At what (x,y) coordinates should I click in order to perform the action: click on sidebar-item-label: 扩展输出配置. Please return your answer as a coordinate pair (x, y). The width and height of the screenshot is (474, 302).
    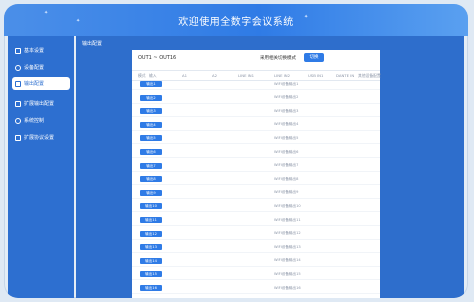
    Looking at the image, I should click on (39, 104).